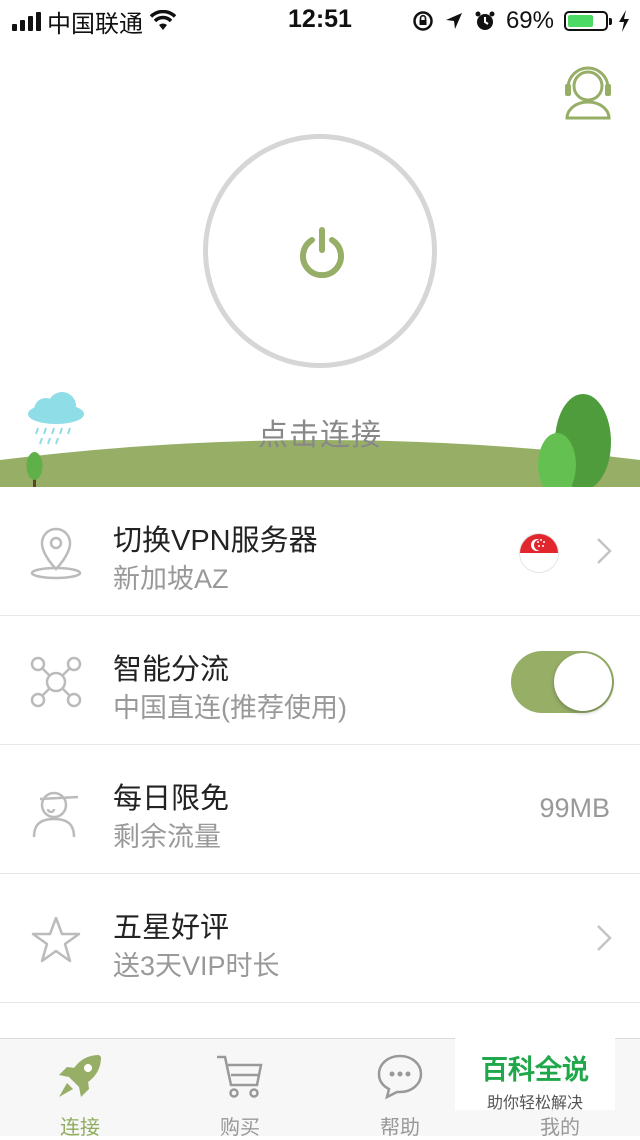 Image resolution: width=640 pixels, height=1140 pixels. What do you see at coordinates (580, 21) in the screenshot?
I see `battery-level` at bounding box center [580, 21].